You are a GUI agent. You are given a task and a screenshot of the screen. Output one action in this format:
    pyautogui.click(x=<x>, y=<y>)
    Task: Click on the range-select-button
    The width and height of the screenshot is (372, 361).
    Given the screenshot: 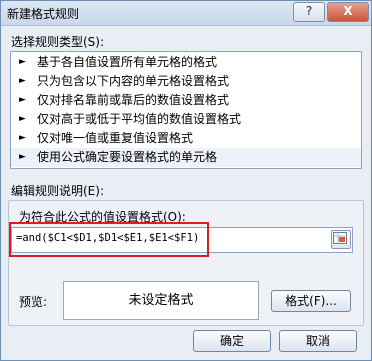 What is the action you would take?
    pyautogui.click(x=341, y=239)
    